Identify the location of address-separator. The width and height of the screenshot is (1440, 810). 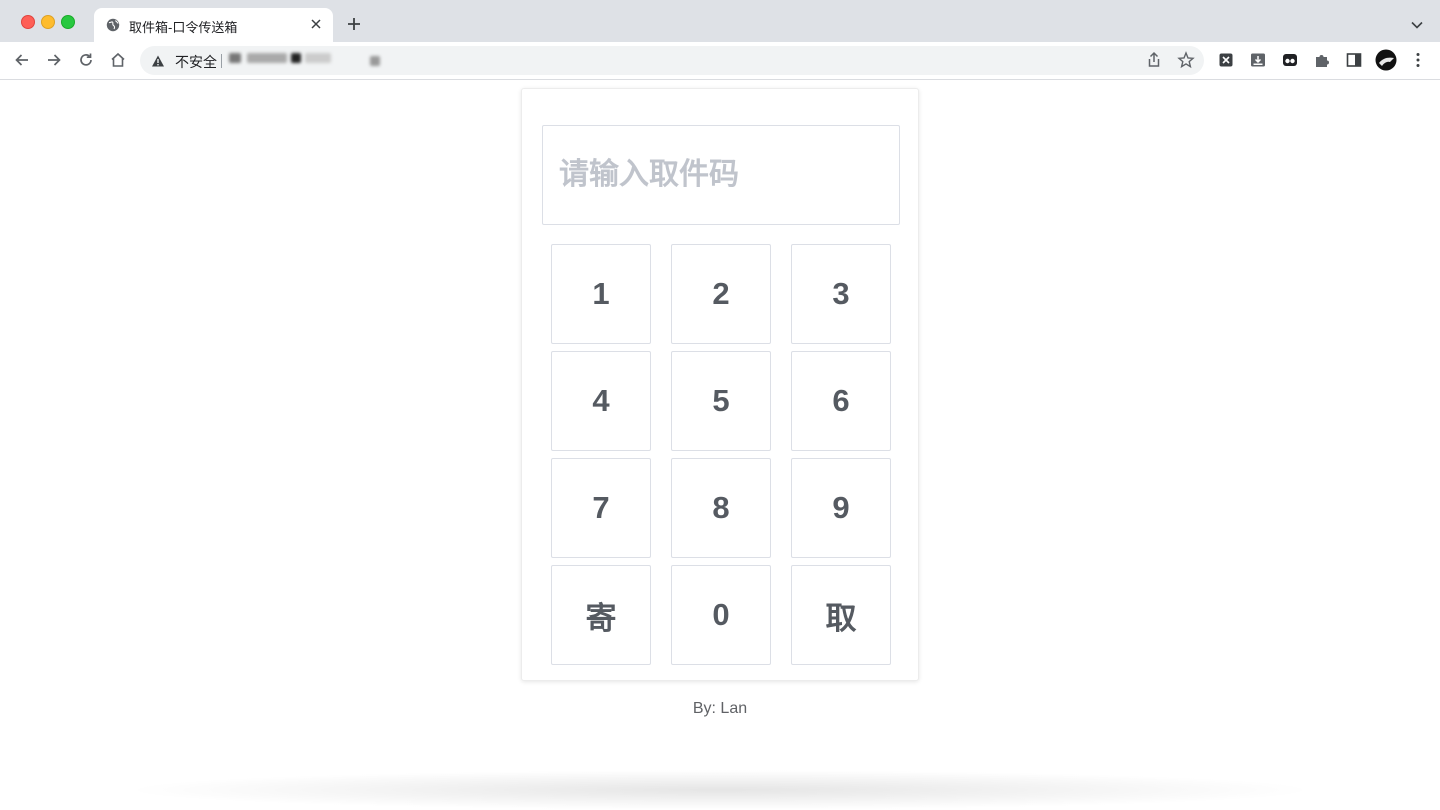
(221, 61).